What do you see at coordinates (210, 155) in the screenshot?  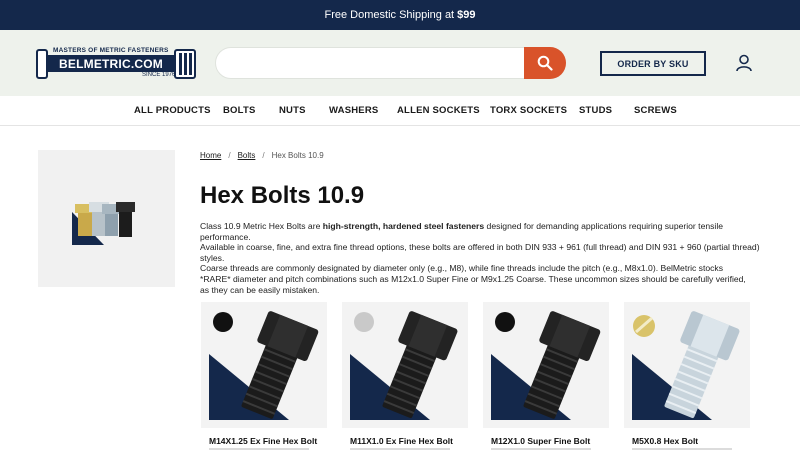 I see `breadcrumb-home: Home` at bounding box center [210, 155].